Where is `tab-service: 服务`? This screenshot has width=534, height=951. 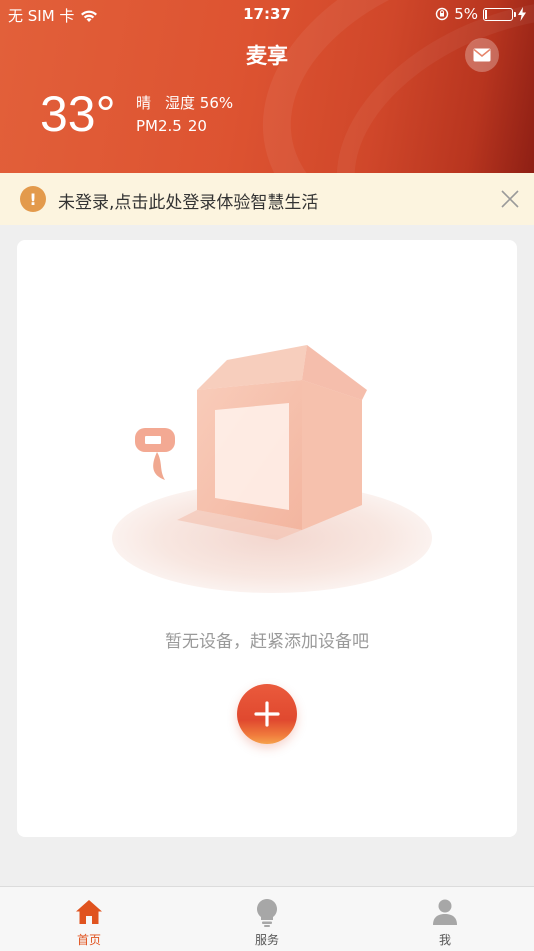 tab-service: 服务 is located at coordinates (267, 919).